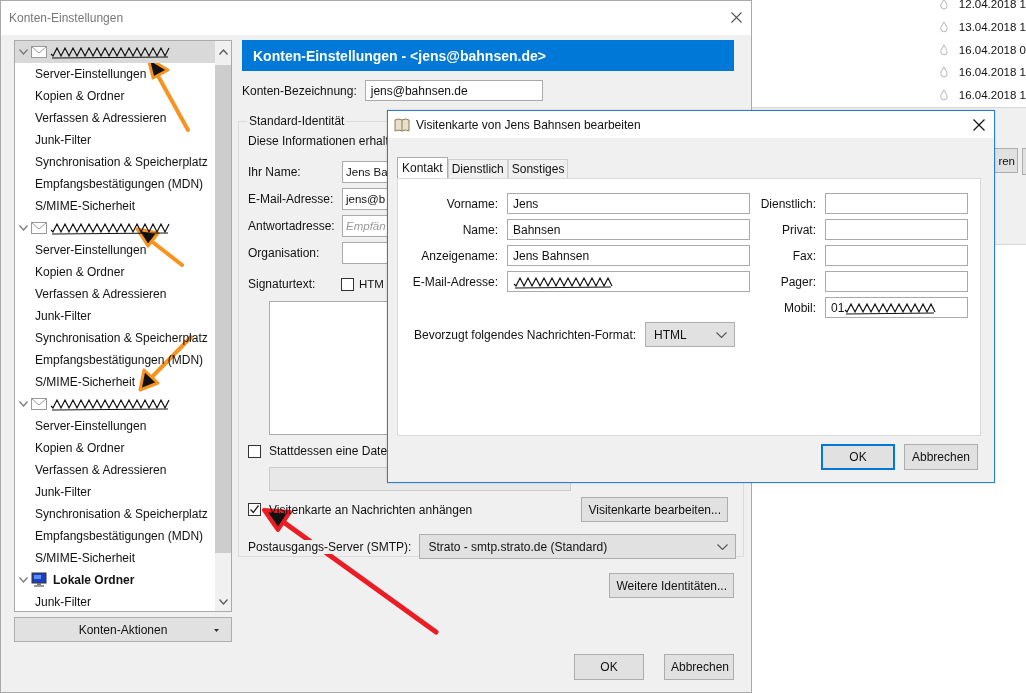 The width and height of the screenshot is (1026, 693). Describe the element at coordinates (628, 229) in the screenshot. I see `input-field: Bahnsen` at that location.